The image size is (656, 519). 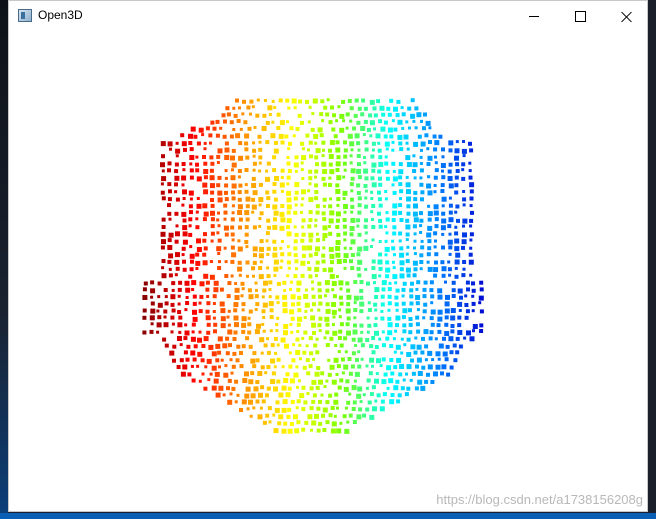 What do you see at coordinates (626, 16) in the screenshot?
I see `close-button` at bounding box center [626, 16].